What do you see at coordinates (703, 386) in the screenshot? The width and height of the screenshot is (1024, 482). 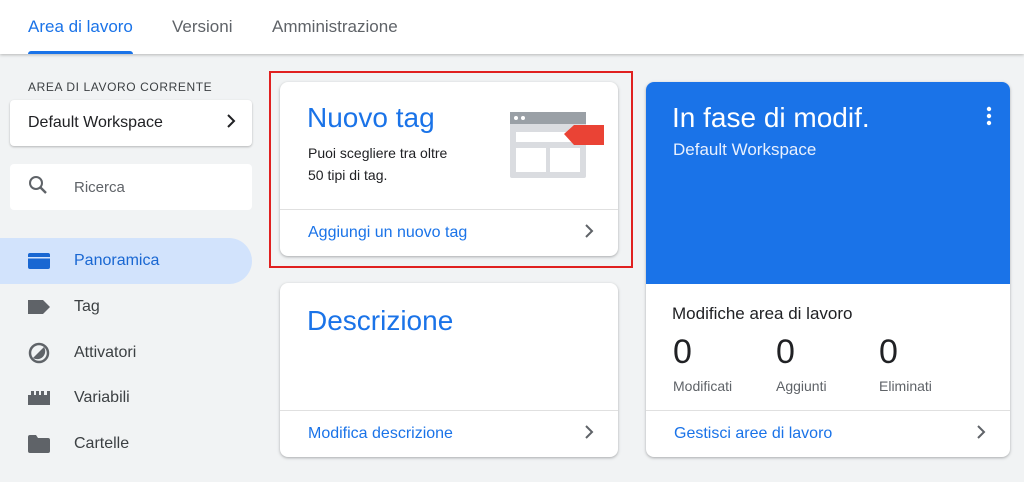 I see `stat-label: Modificati` at bounding box center [703, 386].